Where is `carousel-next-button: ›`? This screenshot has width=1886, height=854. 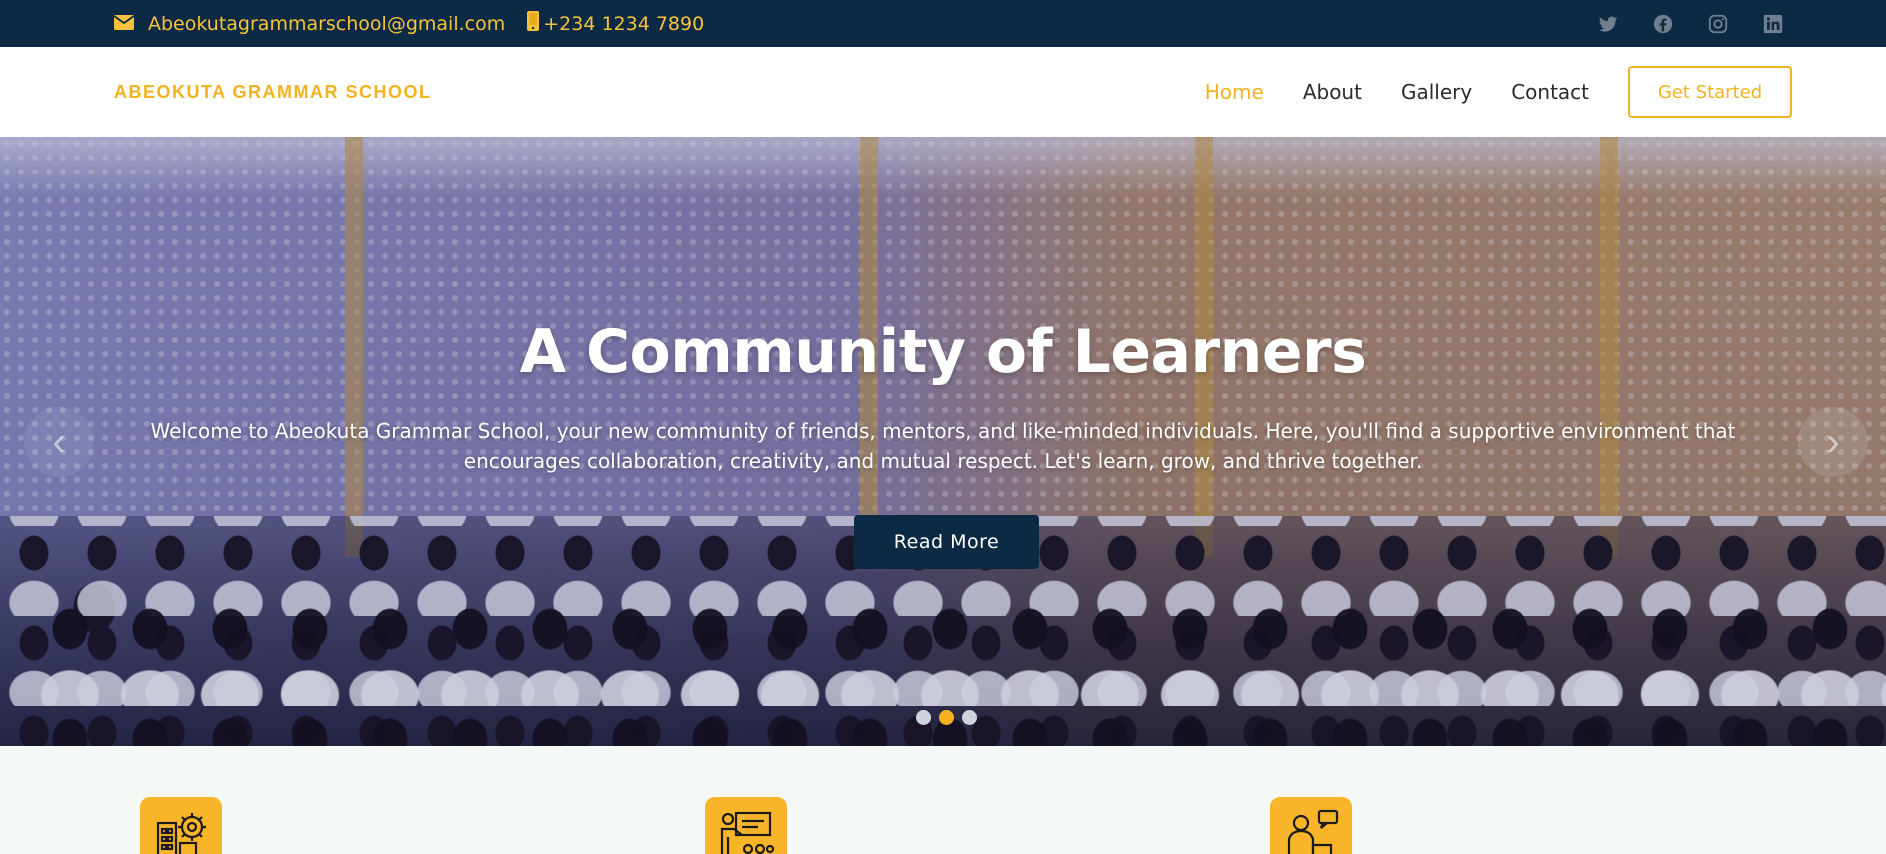 carousel-next-button: › is located at coordinates (1833, 442).